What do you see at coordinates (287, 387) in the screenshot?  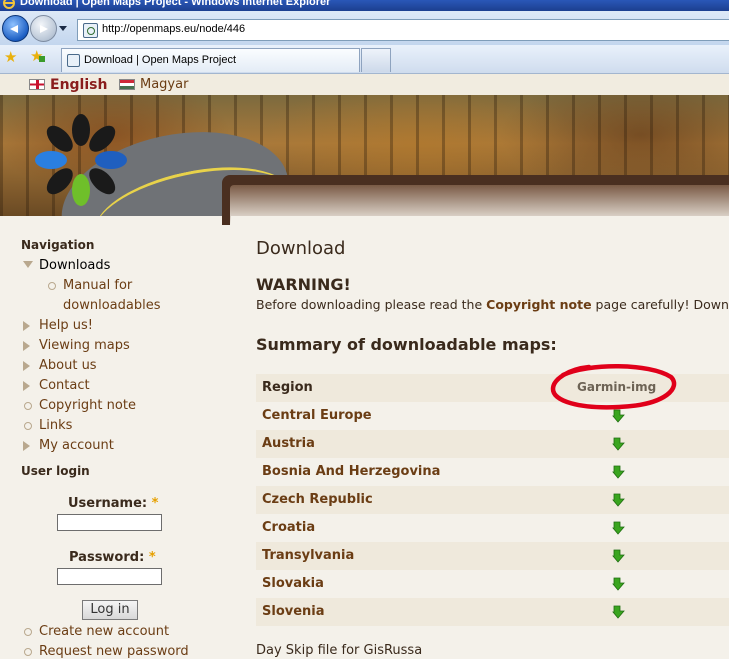 I see `region-column-header: Region` at bounding box center [287, 387].